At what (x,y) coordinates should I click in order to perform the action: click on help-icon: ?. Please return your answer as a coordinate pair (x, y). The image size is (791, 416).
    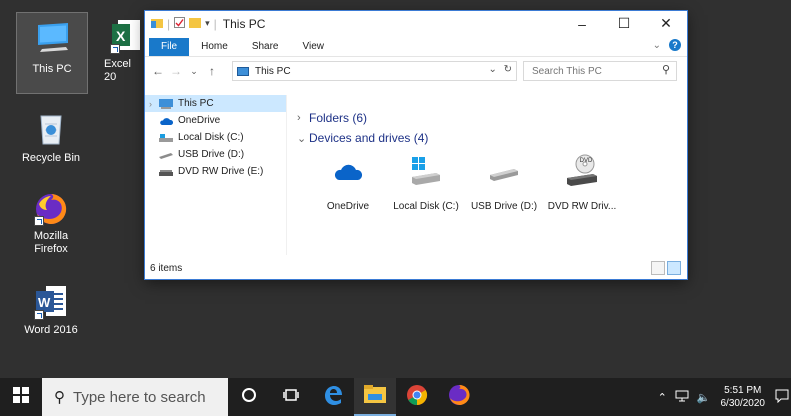
    Looking at the image, I should click on (675, 45).